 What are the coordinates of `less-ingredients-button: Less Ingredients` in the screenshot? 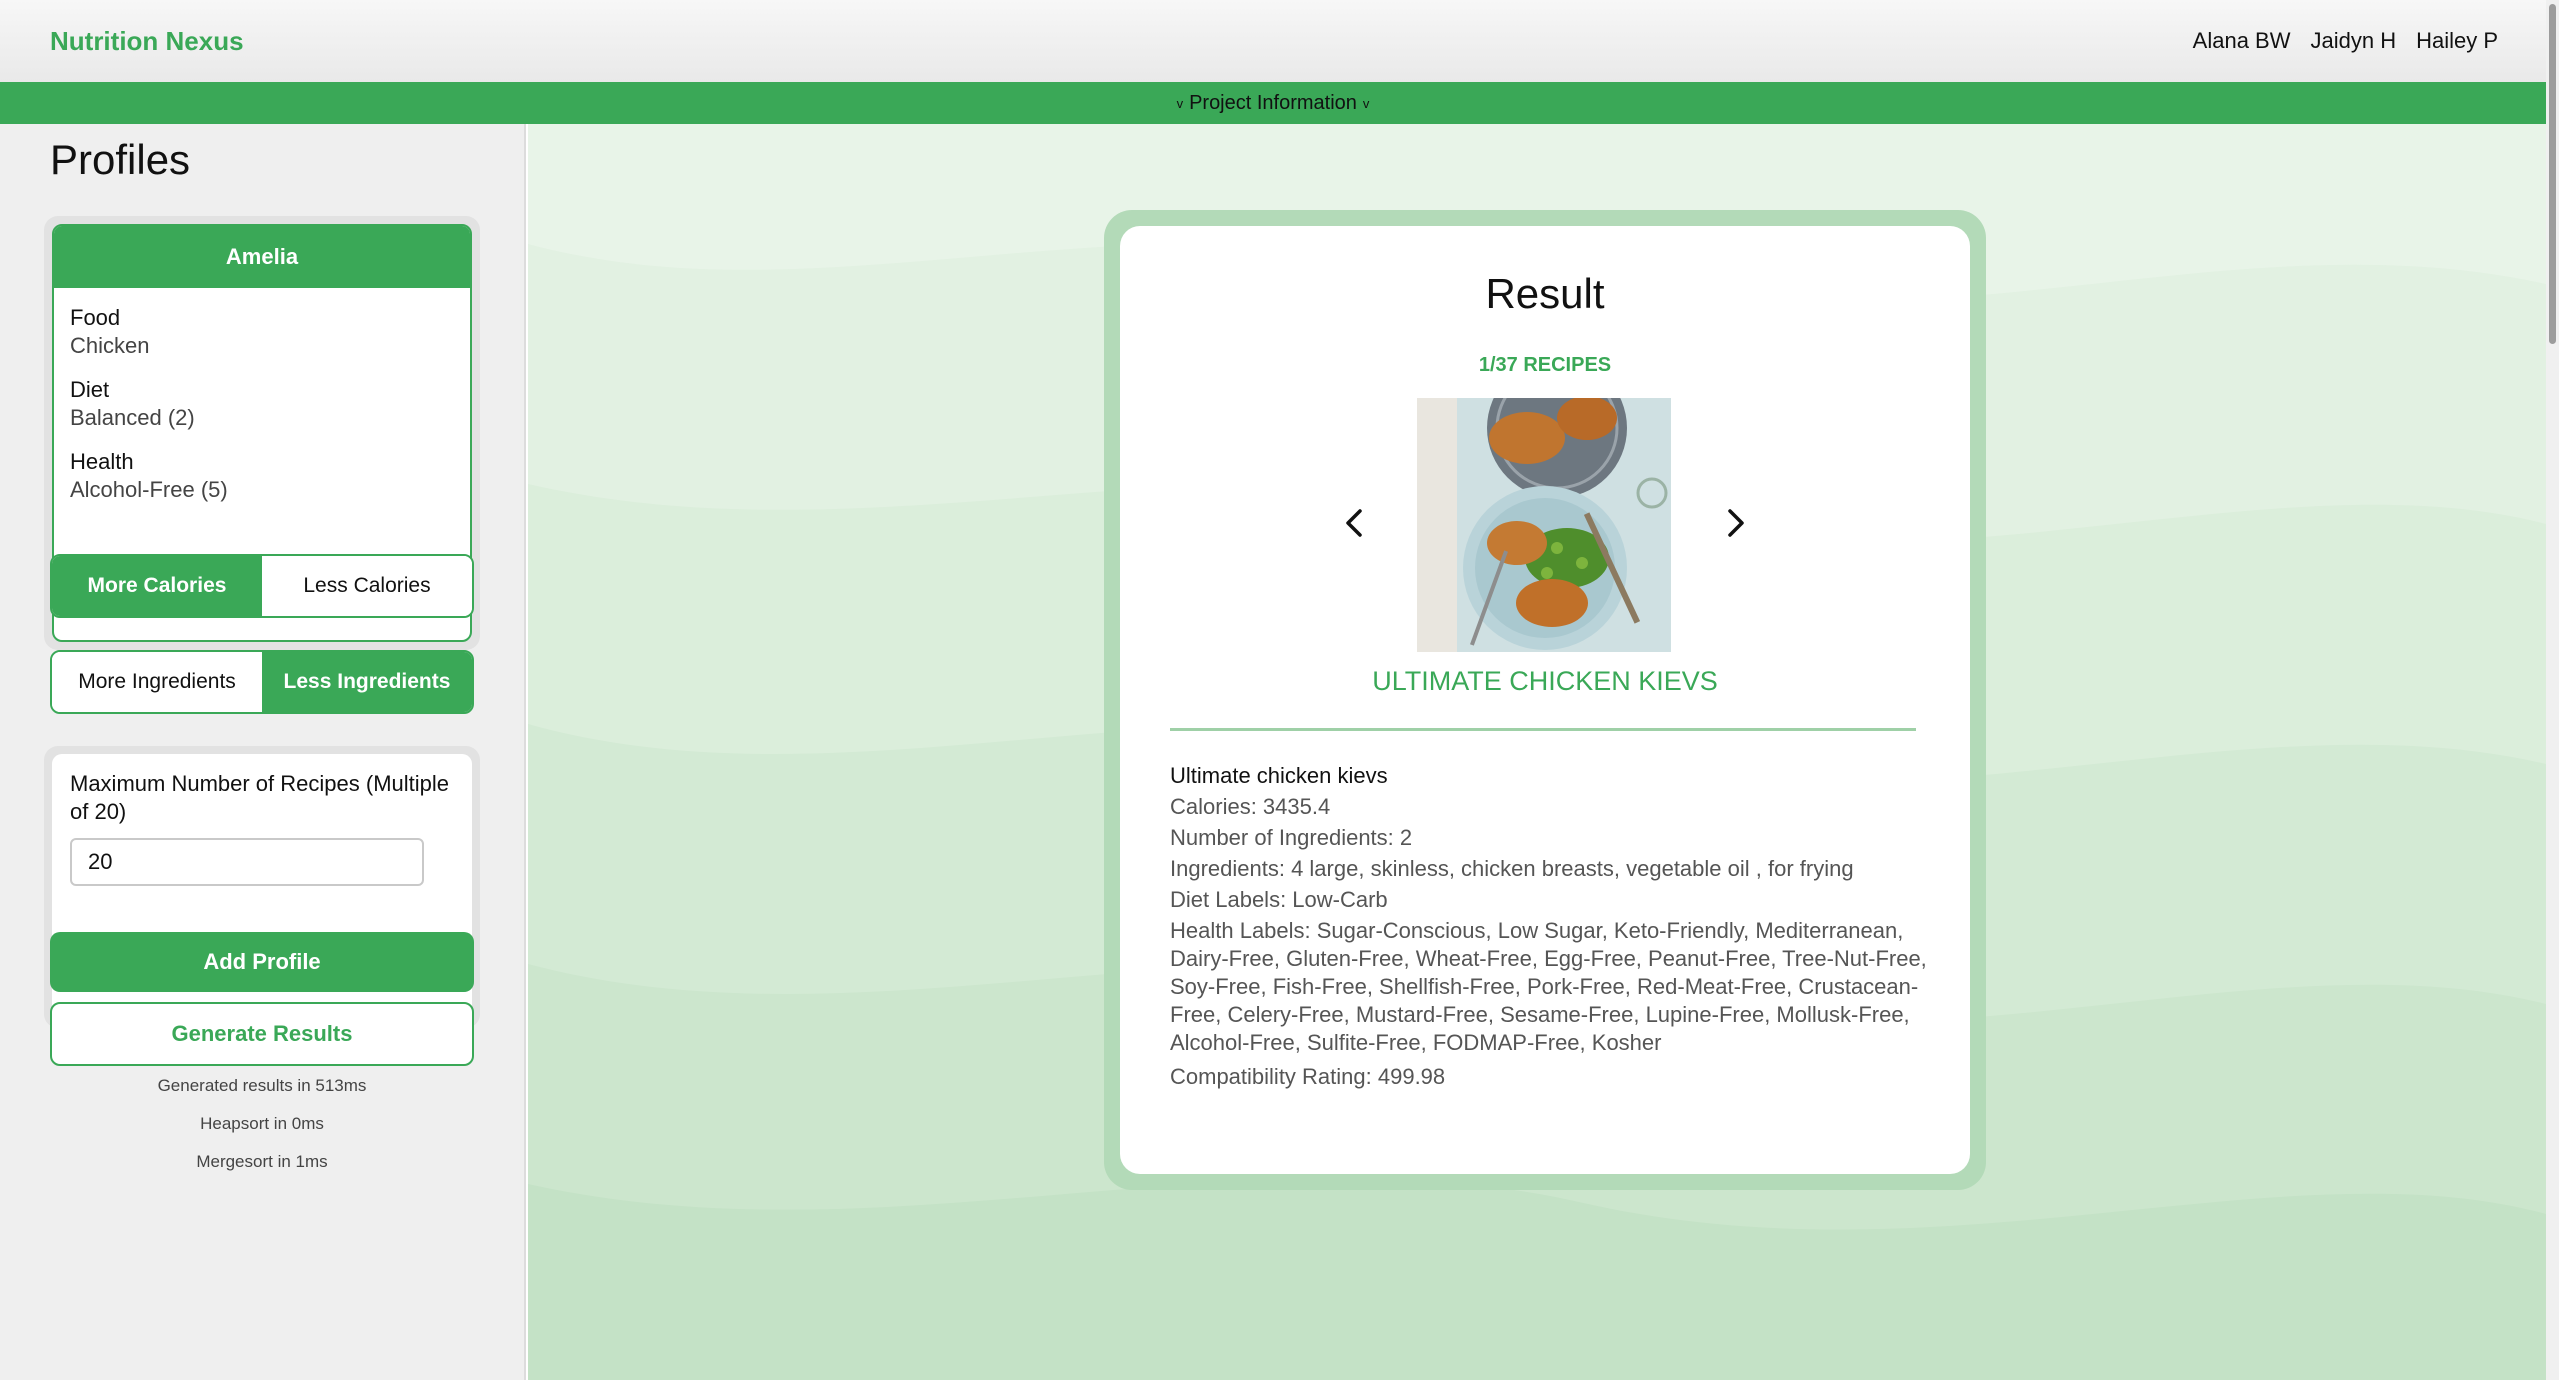 It's located at (367, 682).